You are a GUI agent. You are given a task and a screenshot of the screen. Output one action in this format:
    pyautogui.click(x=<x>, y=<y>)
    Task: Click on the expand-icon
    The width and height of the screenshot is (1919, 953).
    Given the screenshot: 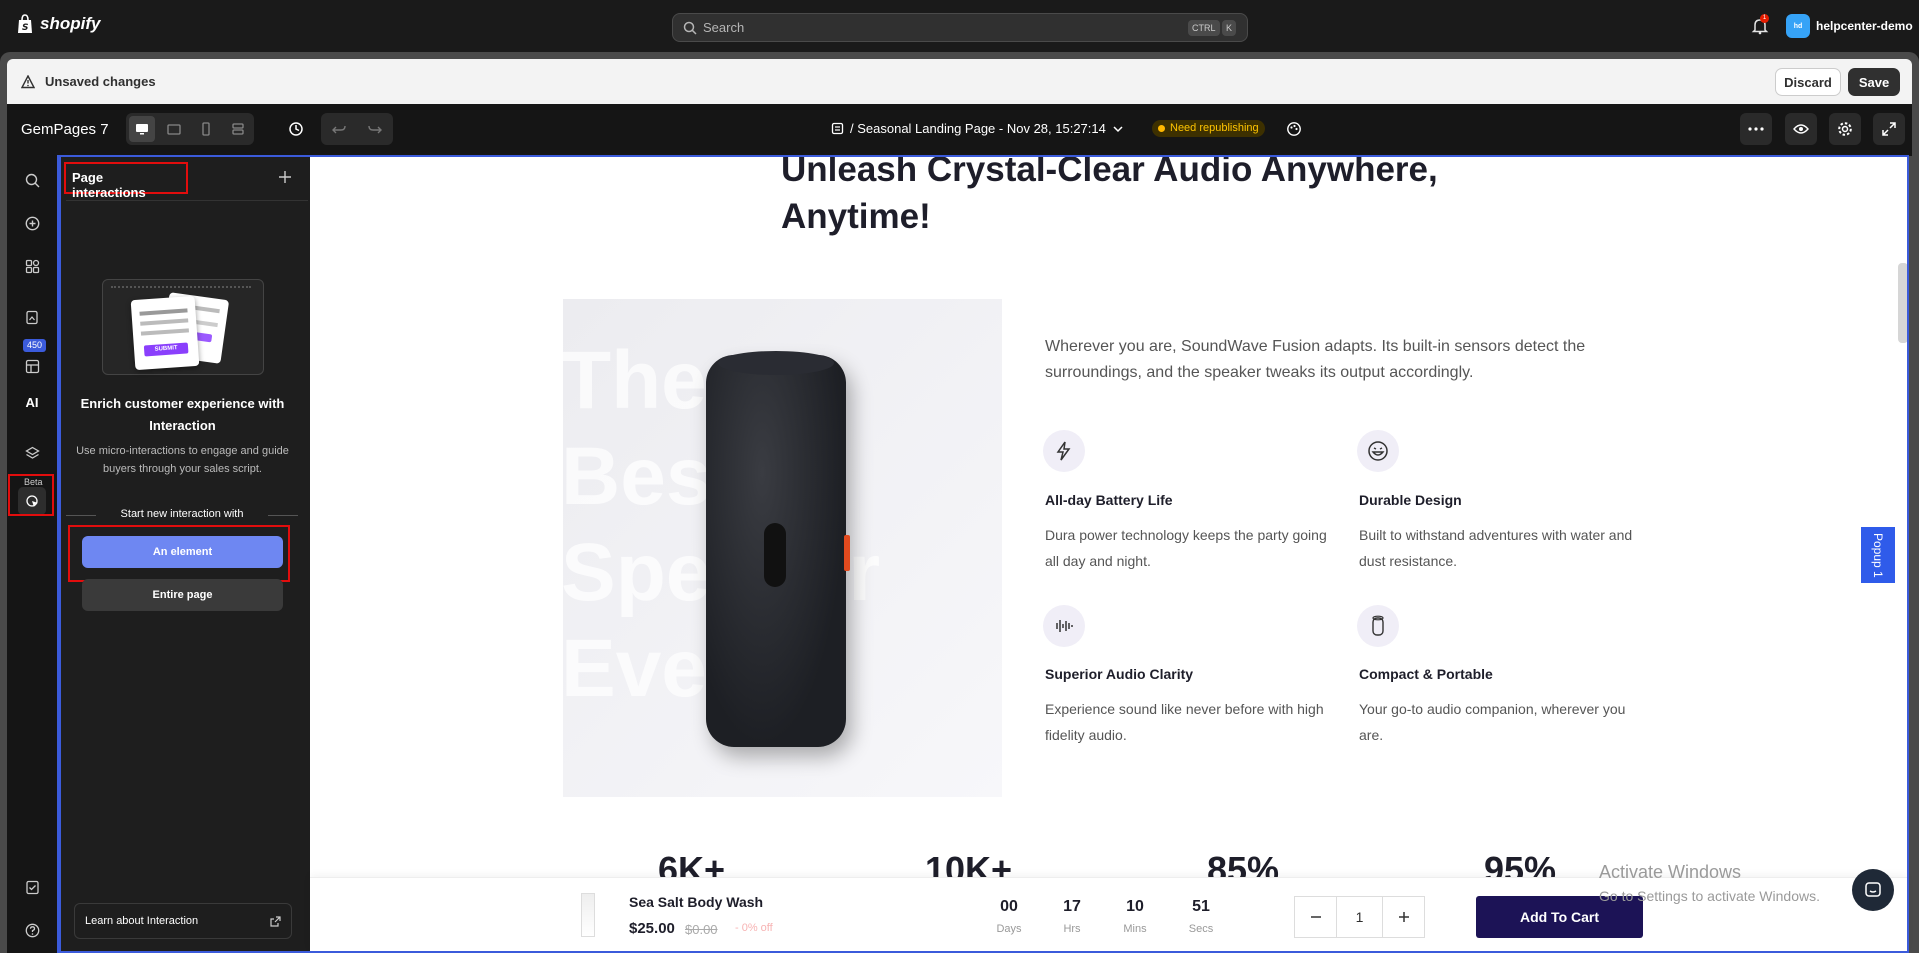 What is the action you would take?
    pyautogui.click(x=1889, y=129)
    